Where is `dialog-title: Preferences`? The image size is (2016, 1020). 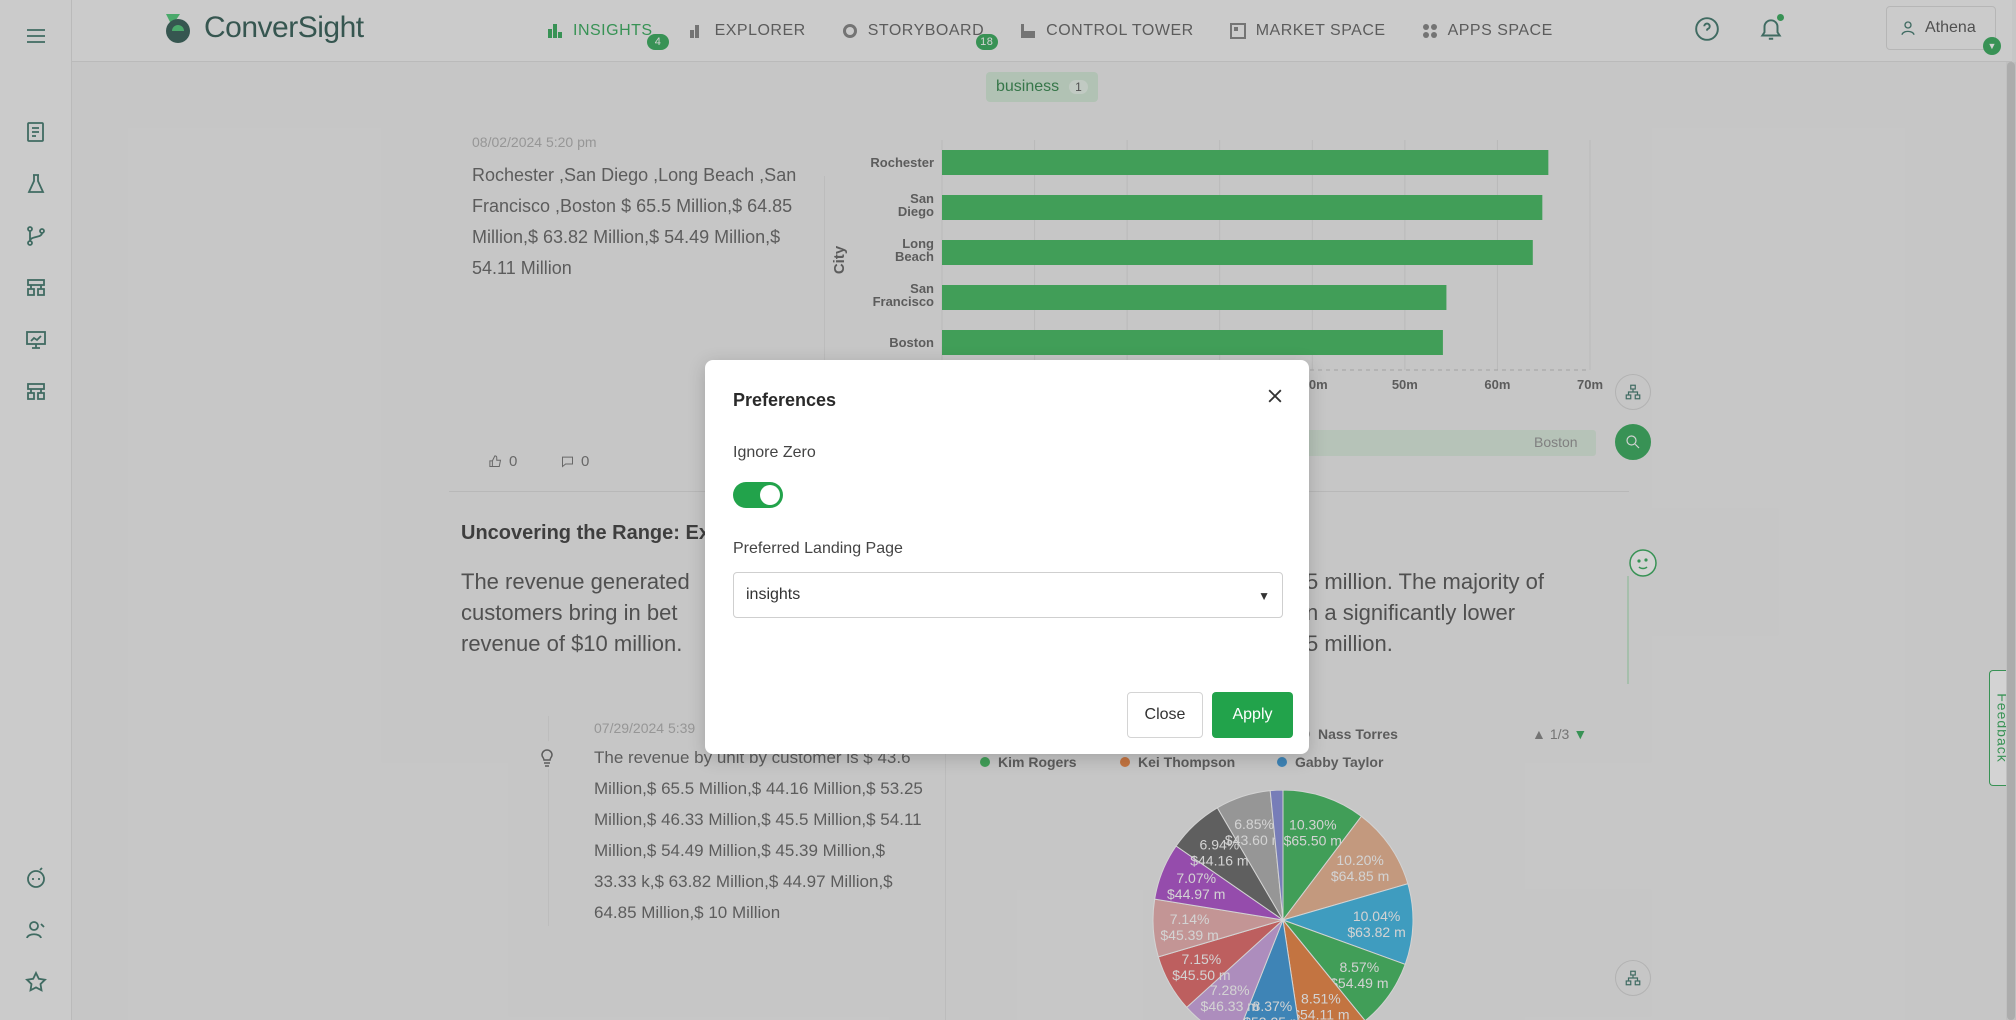 dialog-title: Preferences is located at coordinates (785, 400).